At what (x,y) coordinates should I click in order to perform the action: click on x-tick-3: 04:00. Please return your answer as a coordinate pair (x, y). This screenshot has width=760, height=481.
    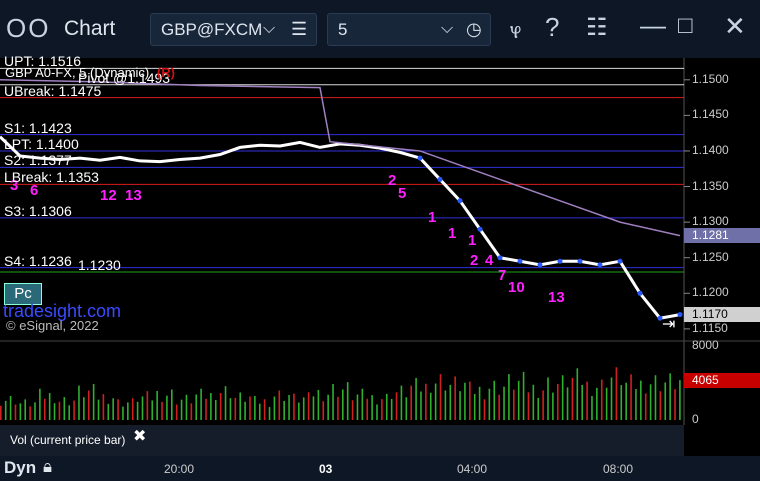
    Looking at the image, I should click on (472, 469).